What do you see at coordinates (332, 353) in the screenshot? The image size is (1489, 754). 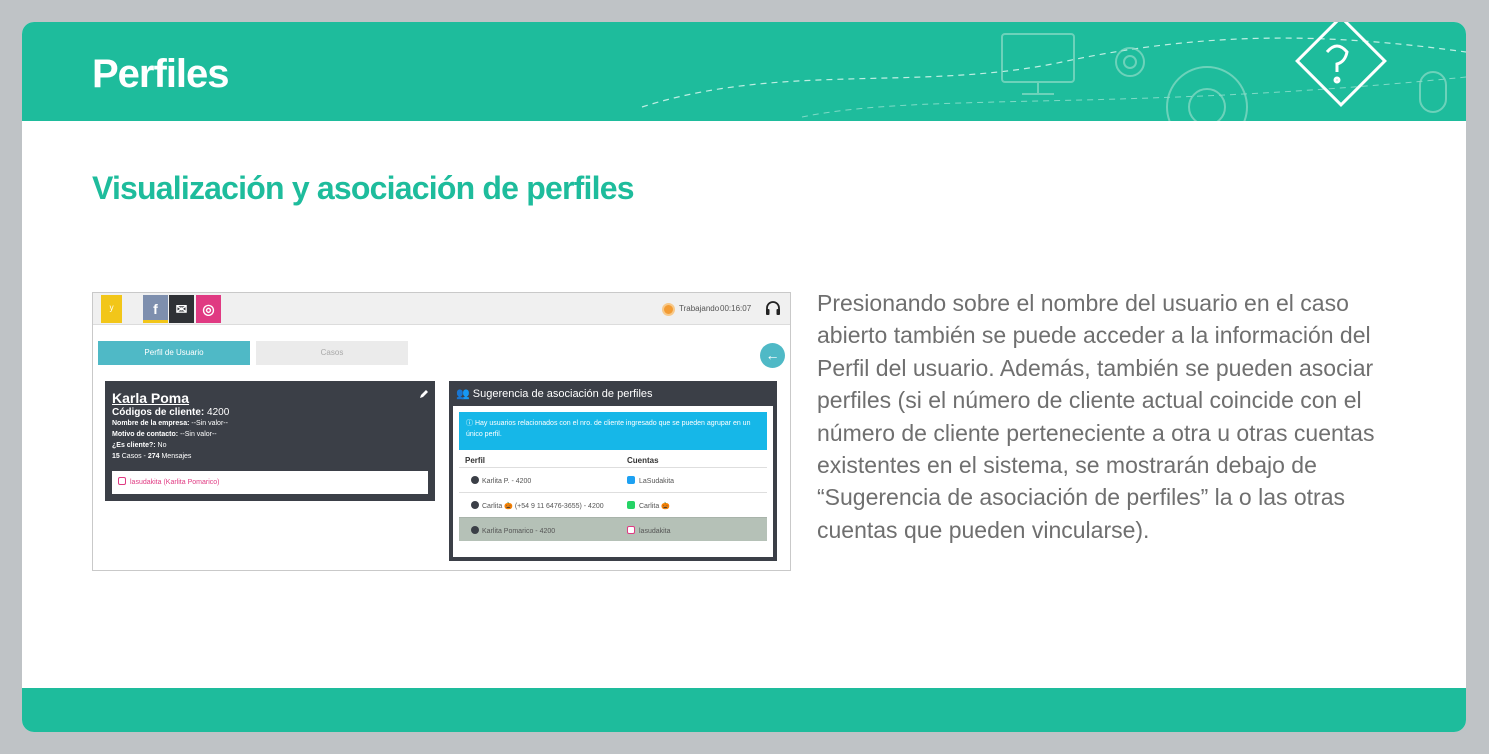 I see `tab-casos: Casos` at bounding box center [332, 353].